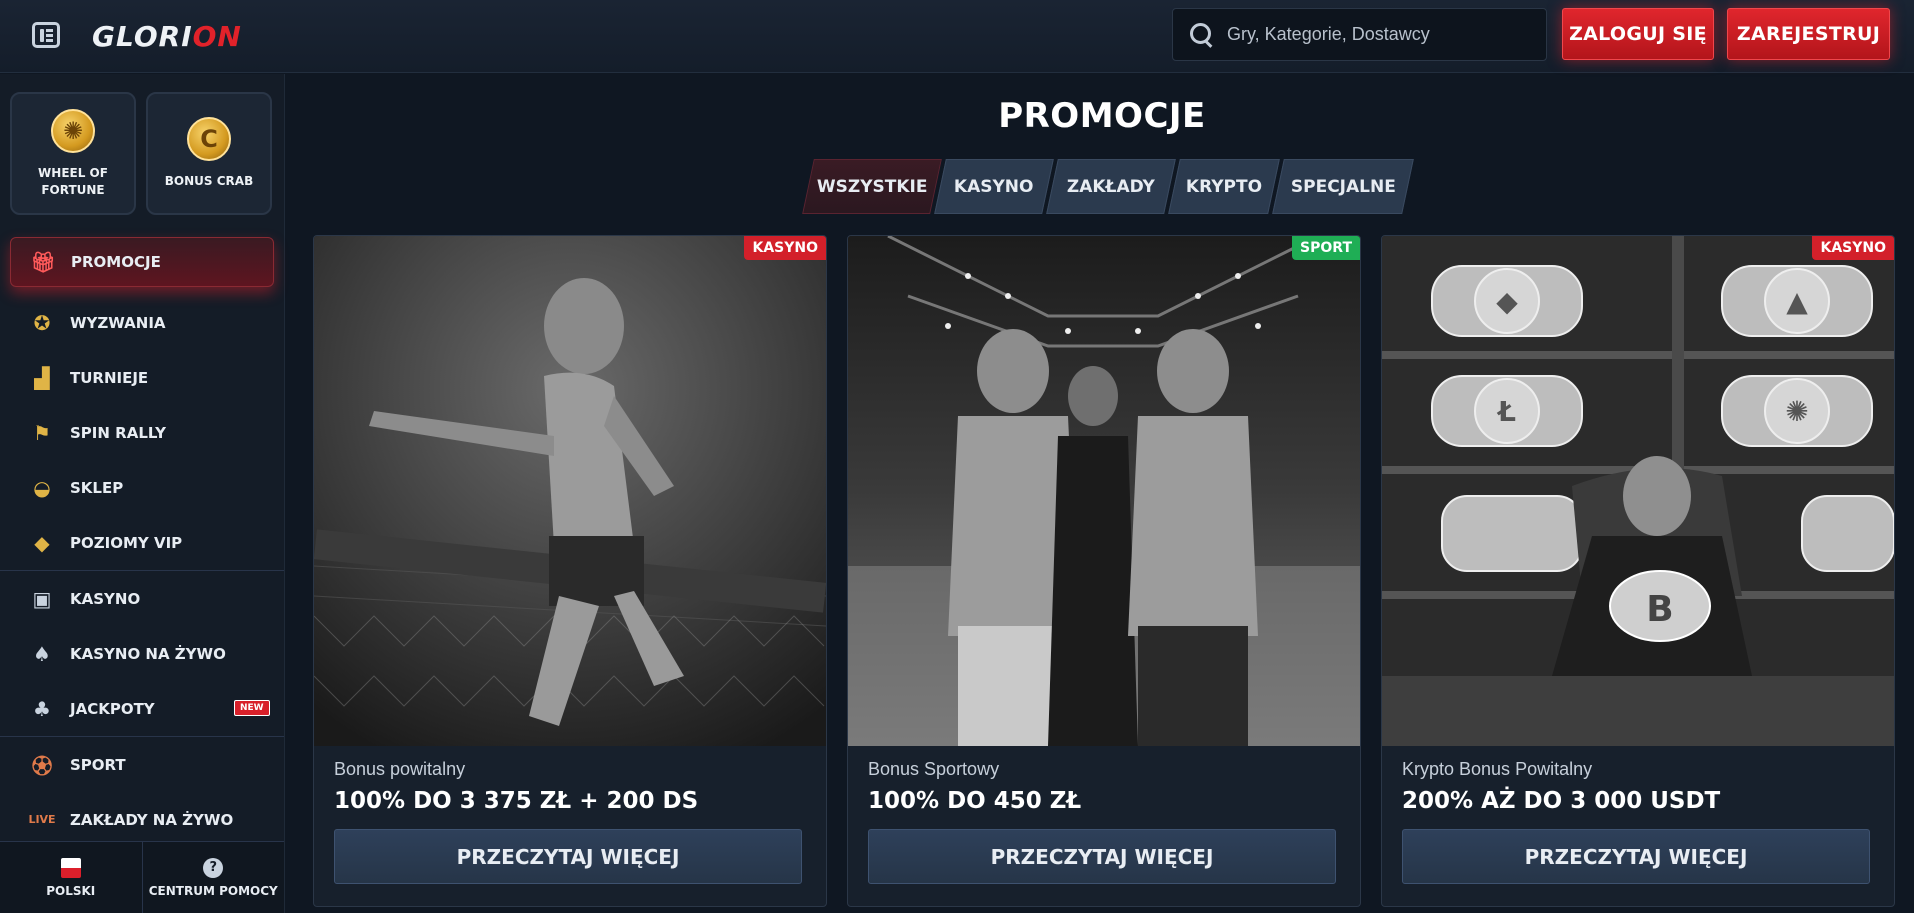 This screenshot has height=913, width=1914. Describe the element at coordinates (1808, 34) in the screenshot. I see `register-button: ZAREJESTRUJ` at that location.